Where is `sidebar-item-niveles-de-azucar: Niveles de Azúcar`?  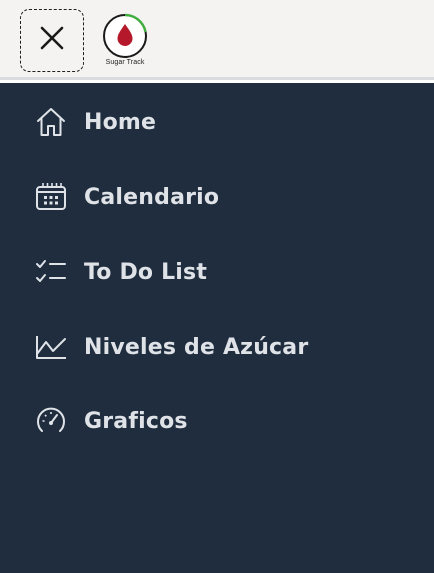 sidebar-item-niveles-de-azucar: Niveles de Azúcar is located at coordinates (171, 347).